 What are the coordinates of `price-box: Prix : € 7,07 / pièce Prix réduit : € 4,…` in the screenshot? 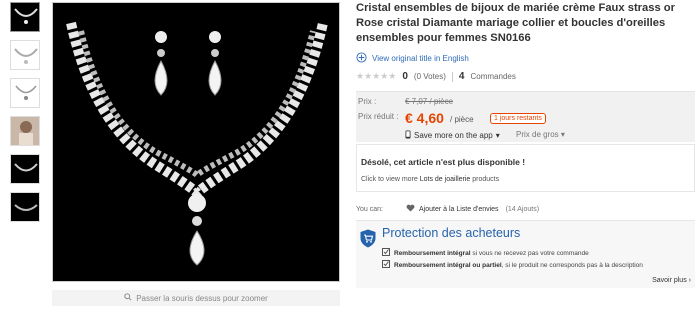 It's located at (525, 116).